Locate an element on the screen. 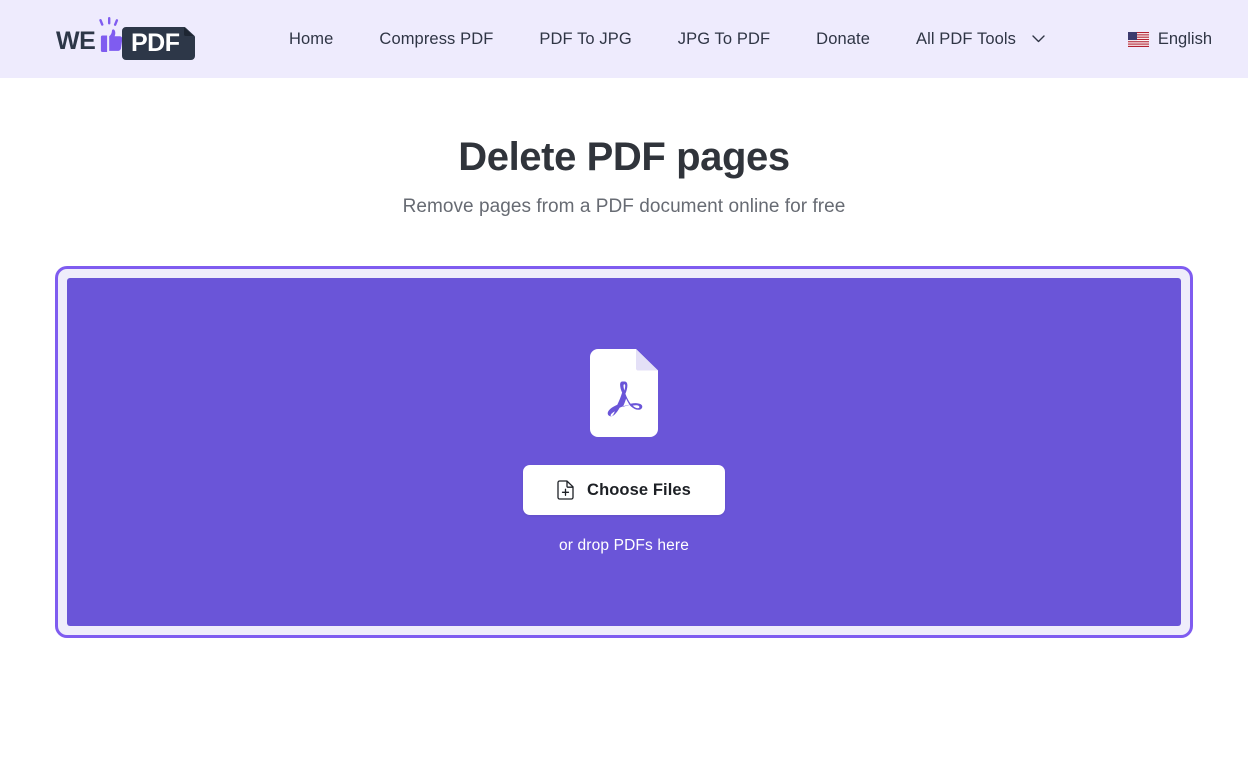 This screenshot has width=1248, height=768. nav-item-donate: Donate is located at coordinates (843, 39).